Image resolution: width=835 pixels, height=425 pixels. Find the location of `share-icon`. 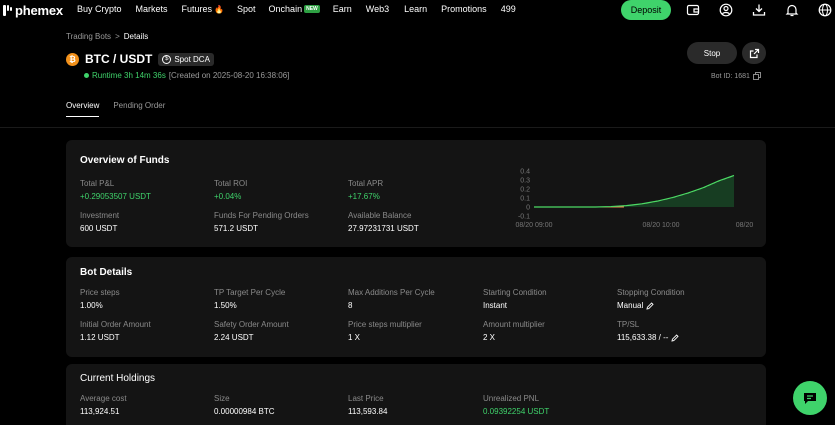

share-icon is located at coordinates (754, 53).